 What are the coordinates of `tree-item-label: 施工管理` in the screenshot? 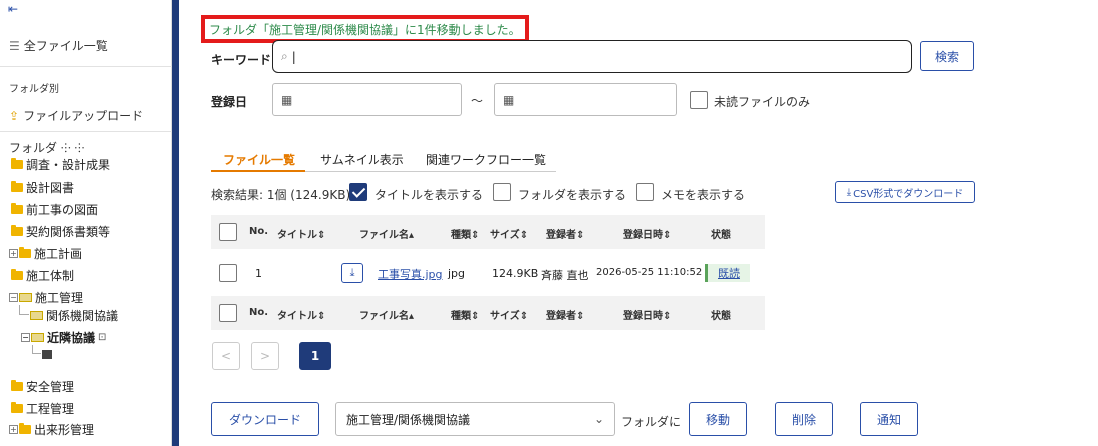 It's located at (59, 297).